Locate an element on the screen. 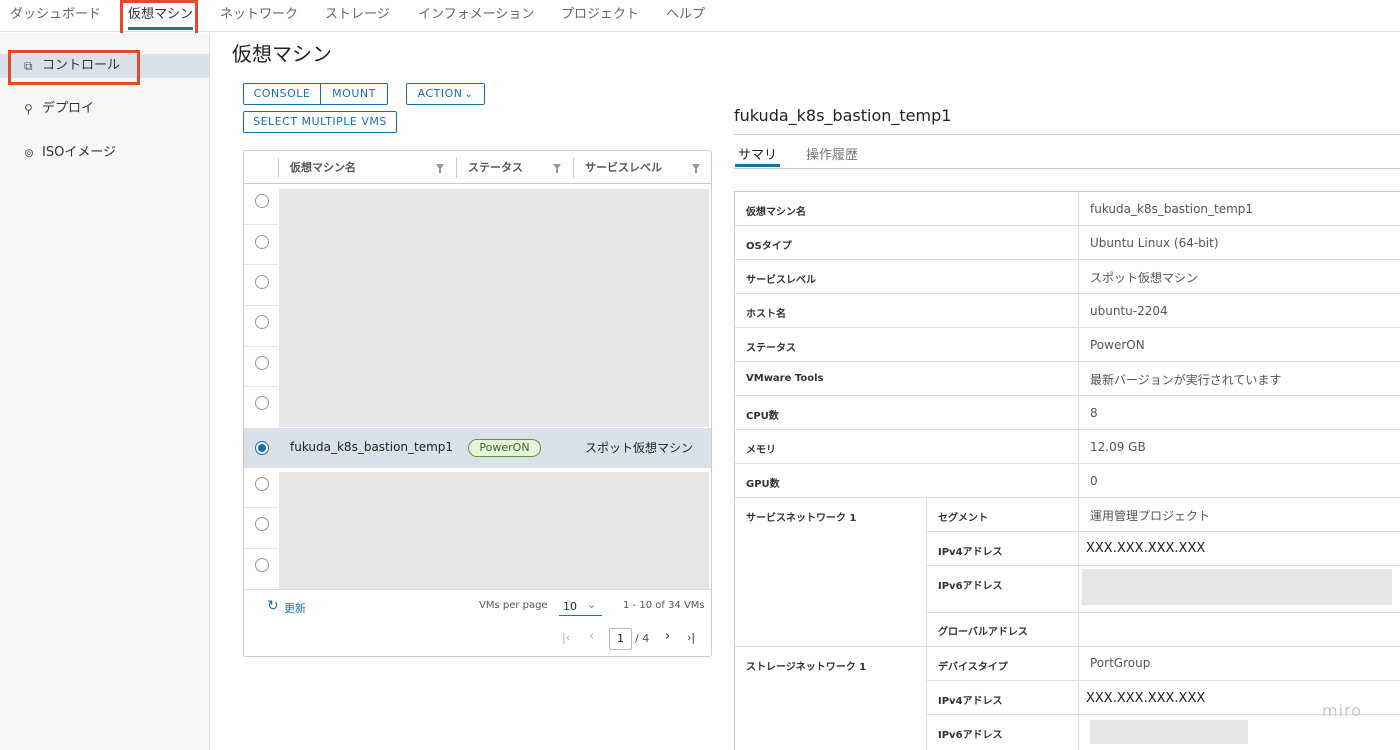 Image resolution: width=1400 pixels, height=750 pixels. field-value: スポット仮想マシン is located at coordinates (1144, 278).